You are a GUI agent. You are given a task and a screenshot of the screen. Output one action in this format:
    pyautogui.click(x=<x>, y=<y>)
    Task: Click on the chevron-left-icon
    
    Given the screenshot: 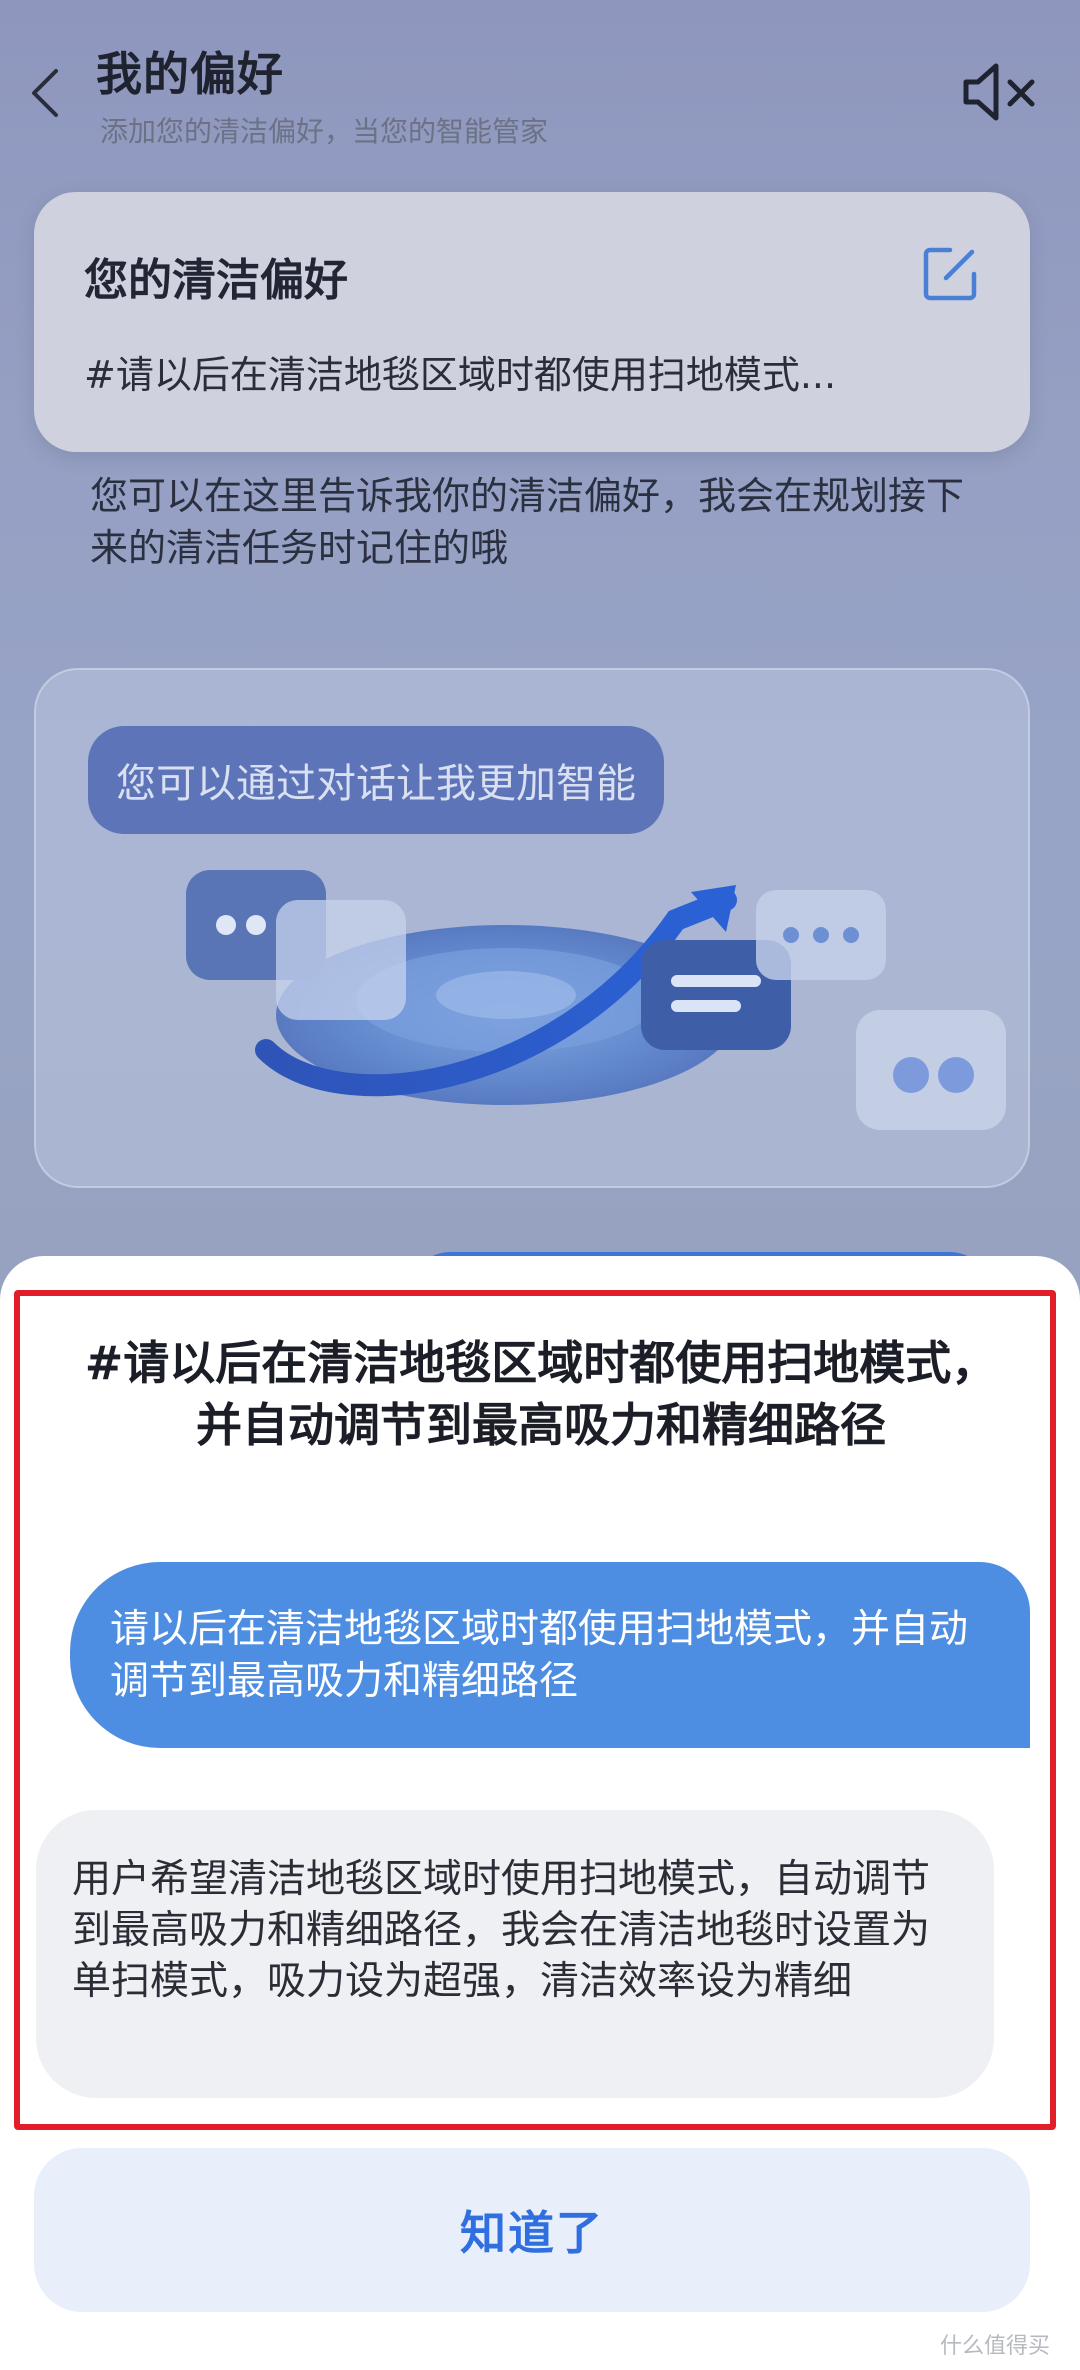 What is the action you would take?
    pyautogui.click(x=45, y=93)
    